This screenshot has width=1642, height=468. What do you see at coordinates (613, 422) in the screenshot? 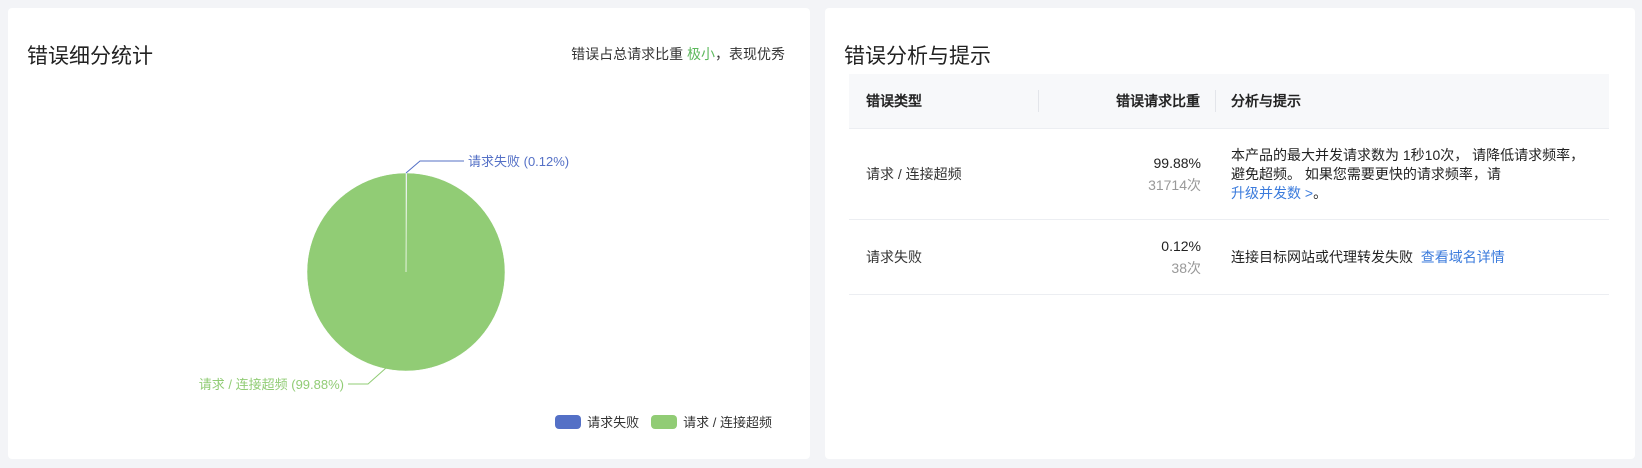
I see `legend-label: 请求失败` at bounding box center [613, 422].